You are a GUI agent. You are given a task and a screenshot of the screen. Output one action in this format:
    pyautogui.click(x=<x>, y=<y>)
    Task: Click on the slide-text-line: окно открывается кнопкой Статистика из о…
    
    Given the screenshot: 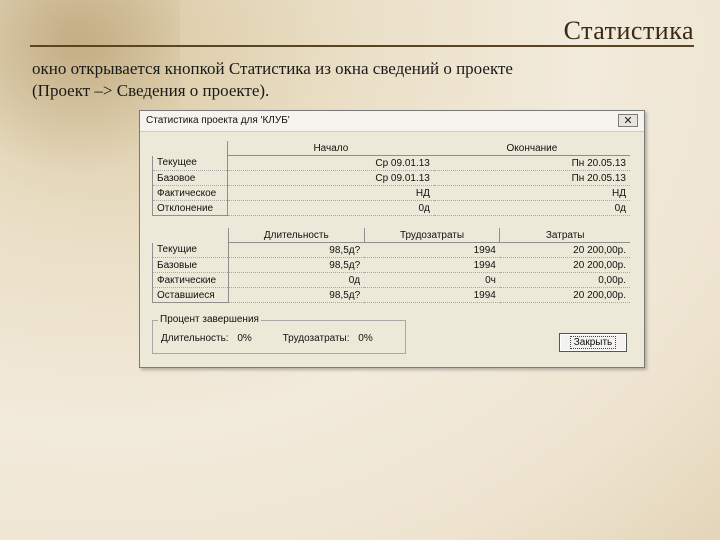 What is the action you would take?
    pyautogui.click(x=272, y=68)
    